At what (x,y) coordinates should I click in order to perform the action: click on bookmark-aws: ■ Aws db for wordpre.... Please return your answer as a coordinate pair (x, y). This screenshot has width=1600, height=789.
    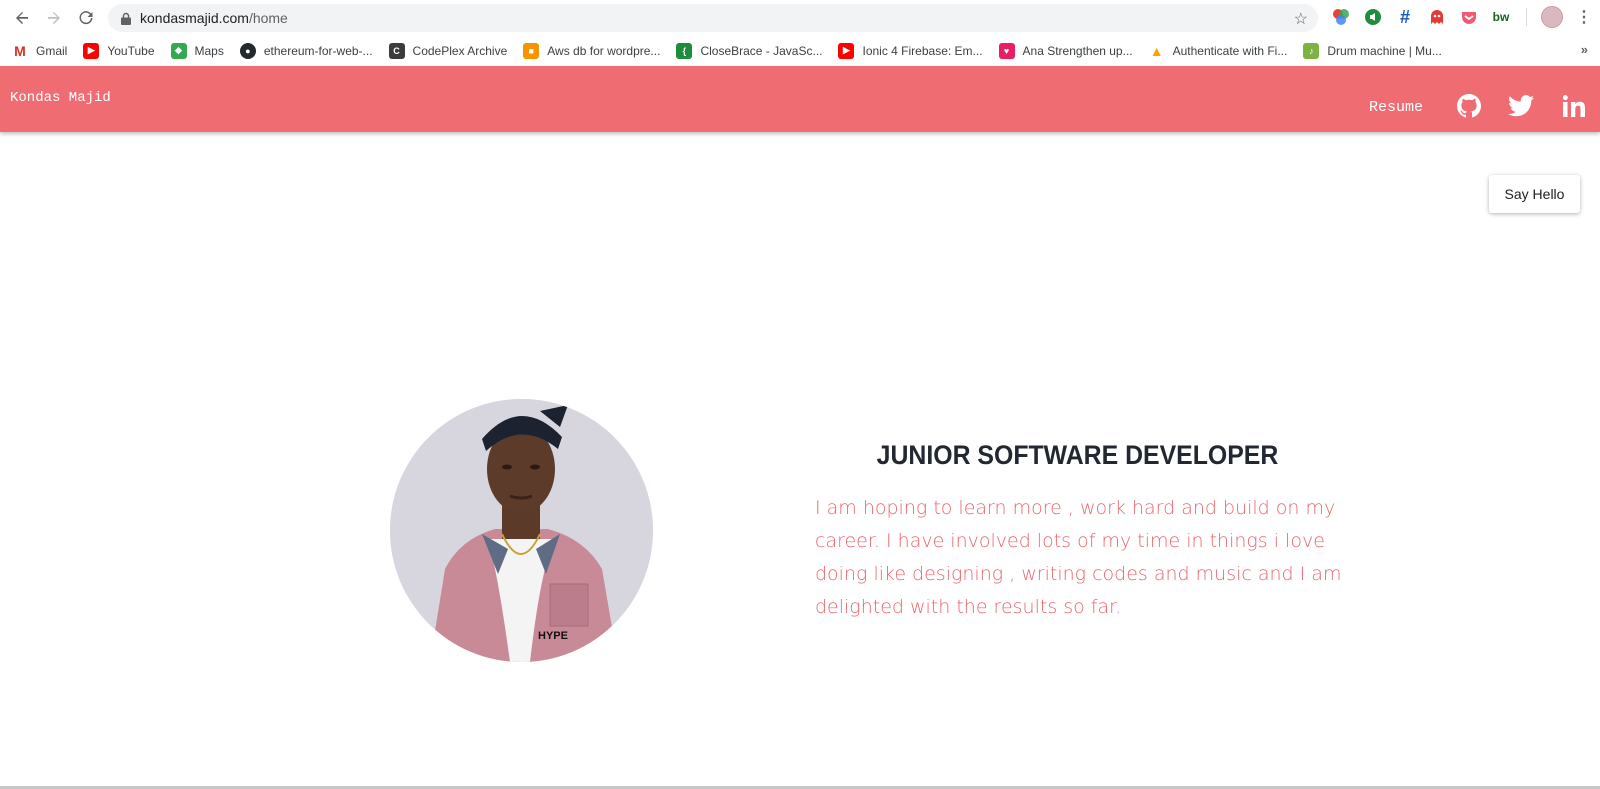
    Looking at the image, I should click on (591, 50).